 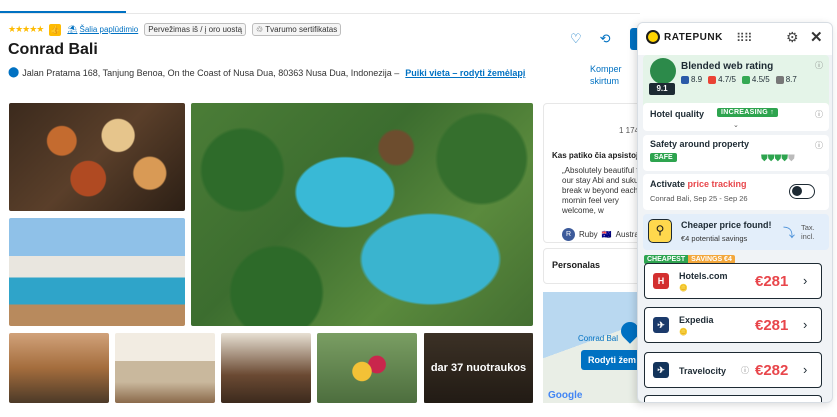 I want to click on ratepunk-brand: RATEPUNK, so click(x=693, y=37).